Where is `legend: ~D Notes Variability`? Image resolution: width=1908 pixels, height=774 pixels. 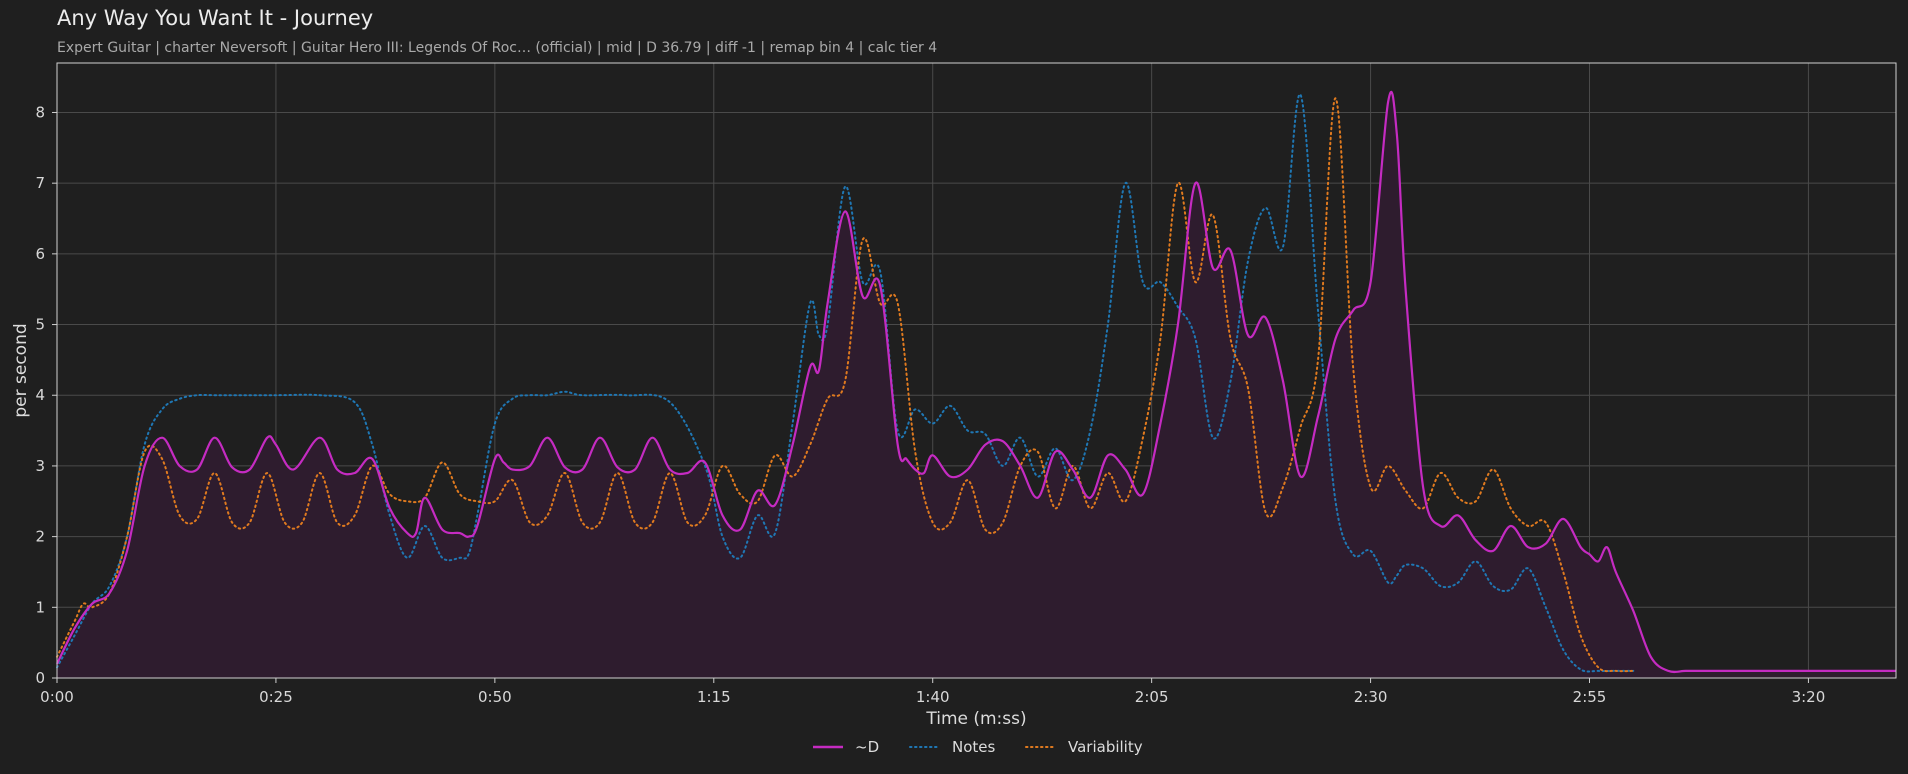 legend: ~D Notes Variability is located at coordinates (978, 747).